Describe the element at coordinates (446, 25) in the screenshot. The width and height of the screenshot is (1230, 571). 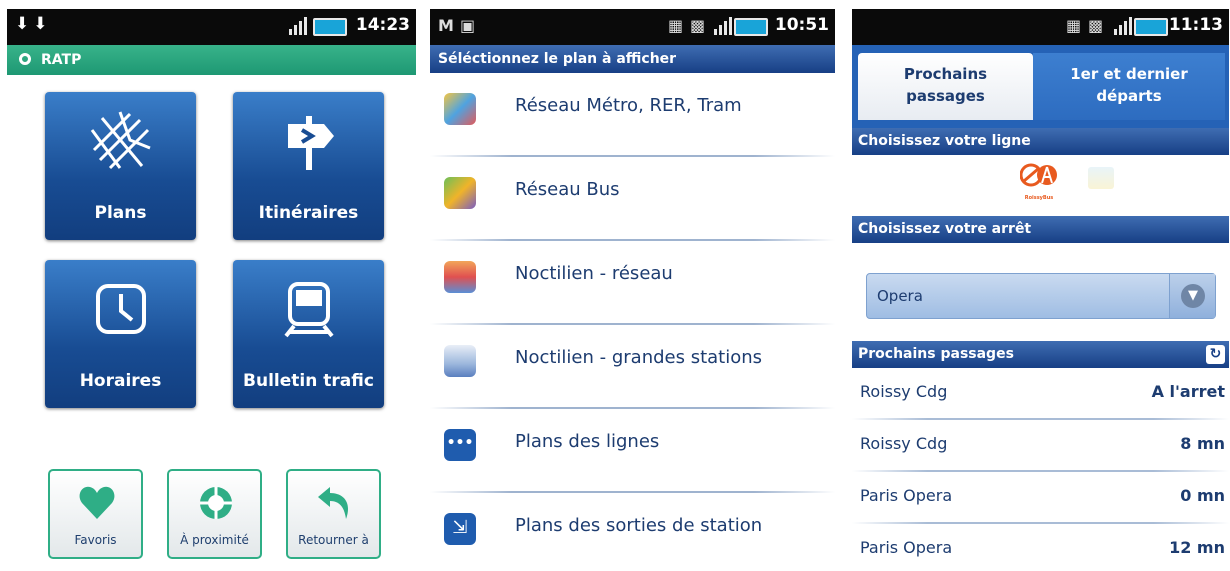
I see `gmail-icon: M` at that location.